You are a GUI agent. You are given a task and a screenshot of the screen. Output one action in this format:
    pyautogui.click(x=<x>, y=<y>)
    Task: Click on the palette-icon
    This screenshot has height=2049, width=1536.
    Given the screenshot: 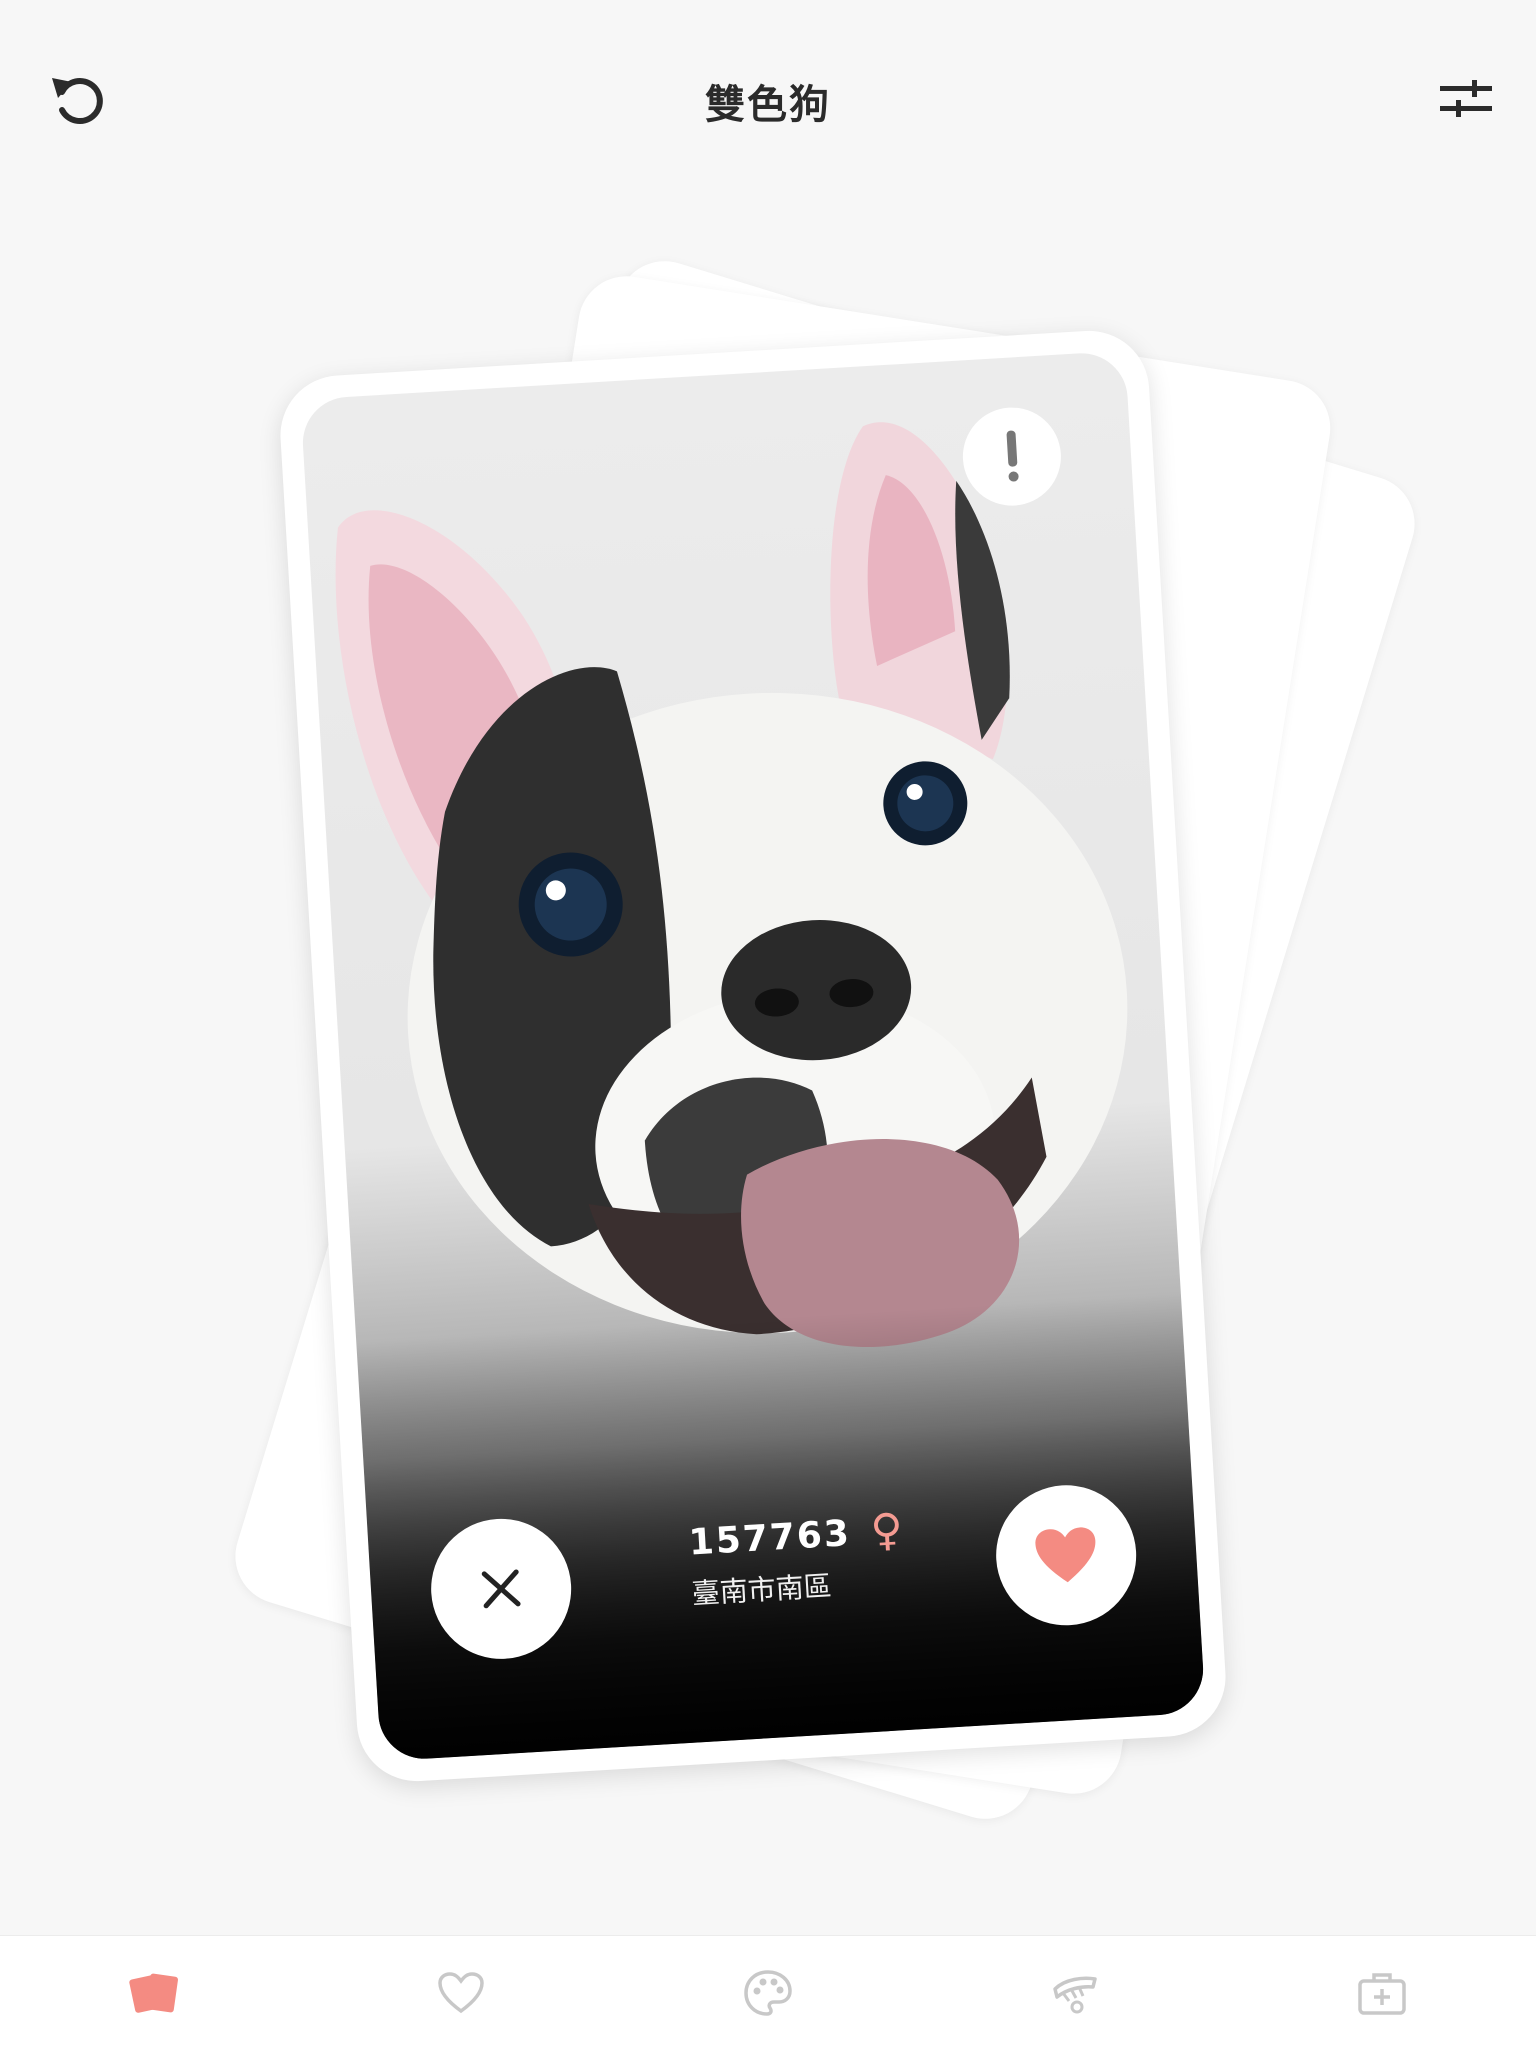 What is the action you would take?
    pyautogui.click(x=768, y=1992)
    